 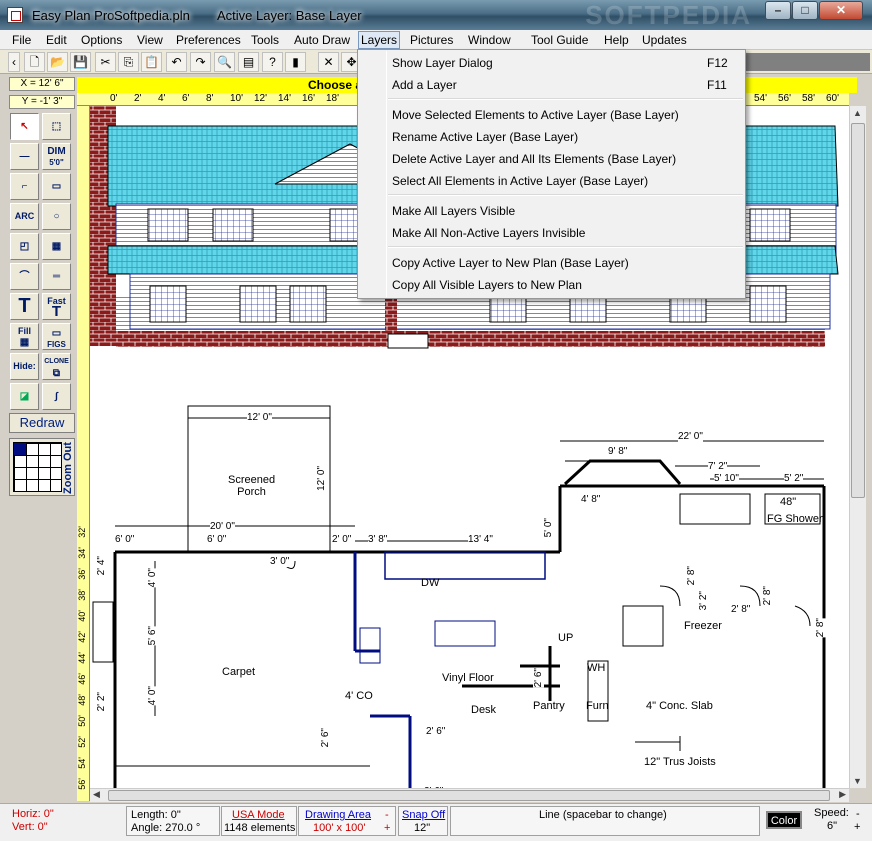 What do you see at coordinates (24, 126) in the screenshot?
I see `select-arrow-tool: ↖` at bounding box center [24, 126].